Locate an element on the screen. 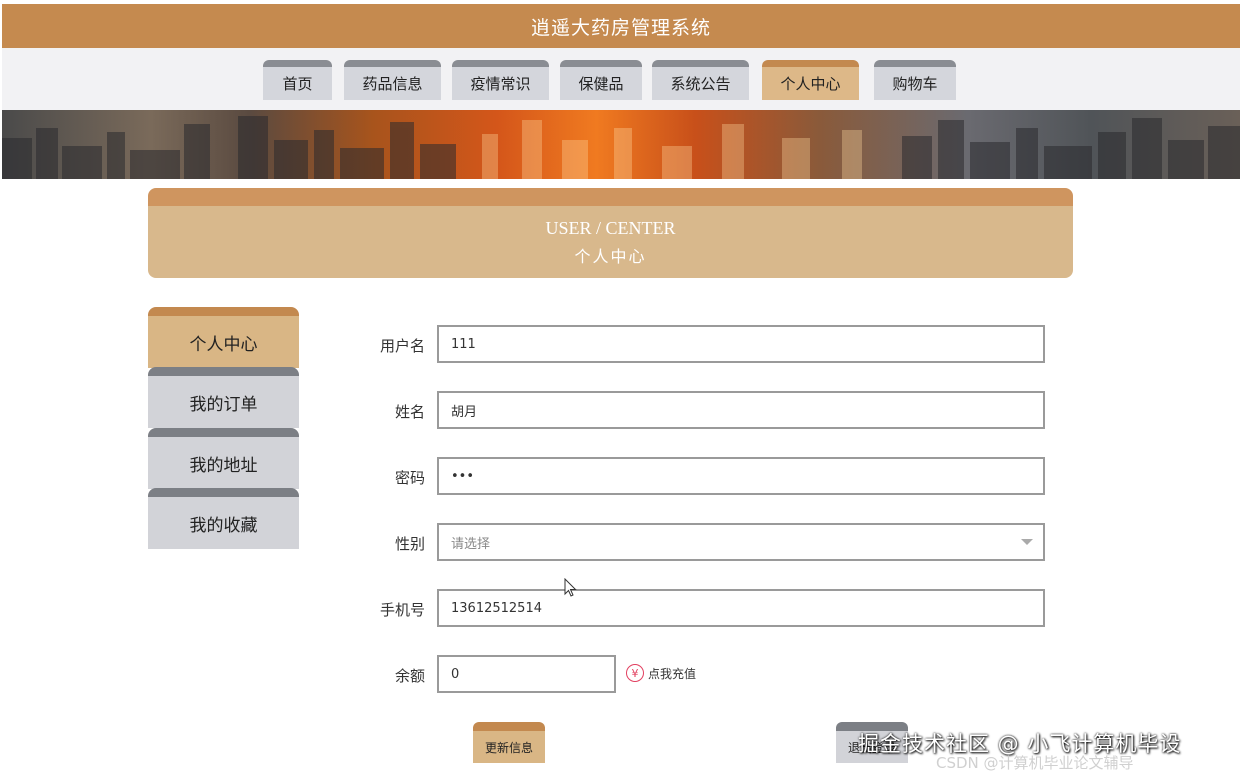  sidebar-item-user-center: 个人中心 is located at coordinates (223, 337).